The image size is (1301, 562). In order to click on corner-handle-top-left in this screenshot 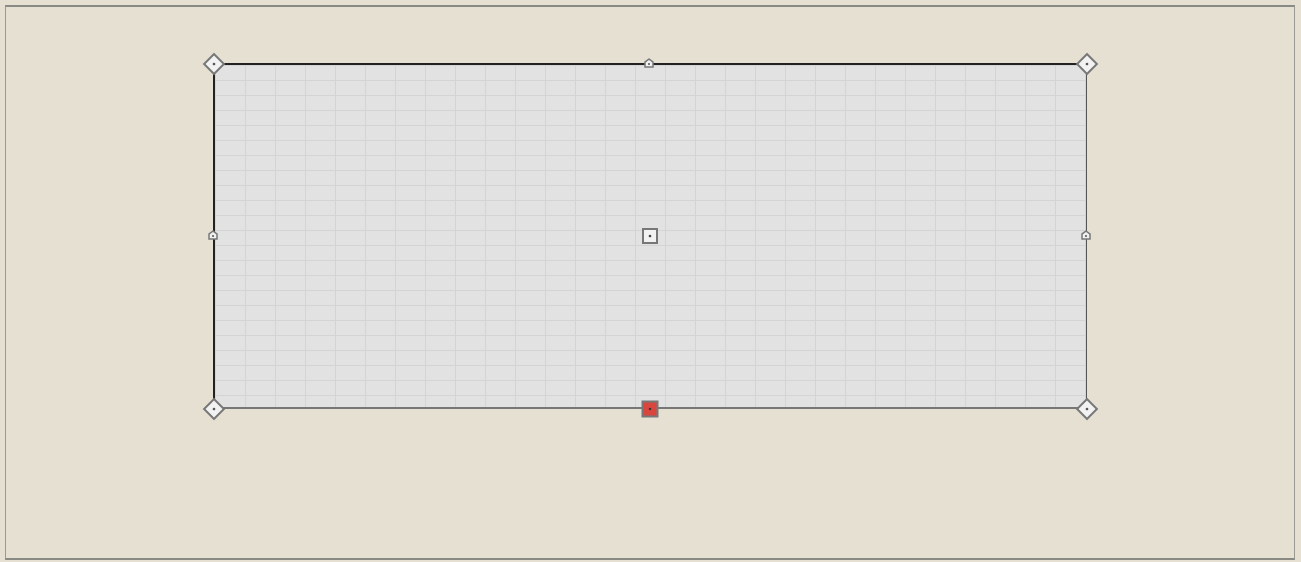, I will do `click(214, 64)`.